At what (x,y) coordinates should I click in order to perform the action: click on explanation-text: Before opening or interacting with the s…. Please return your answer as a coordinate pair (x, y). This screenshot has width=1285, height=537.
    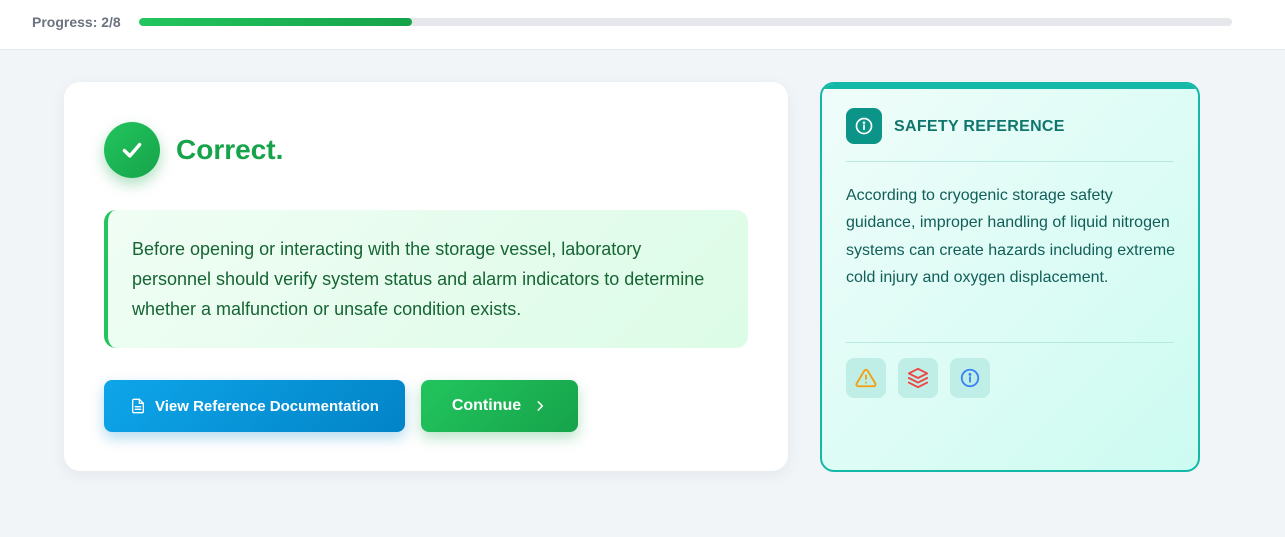
    Looking at the image, I should click on (418, 279).